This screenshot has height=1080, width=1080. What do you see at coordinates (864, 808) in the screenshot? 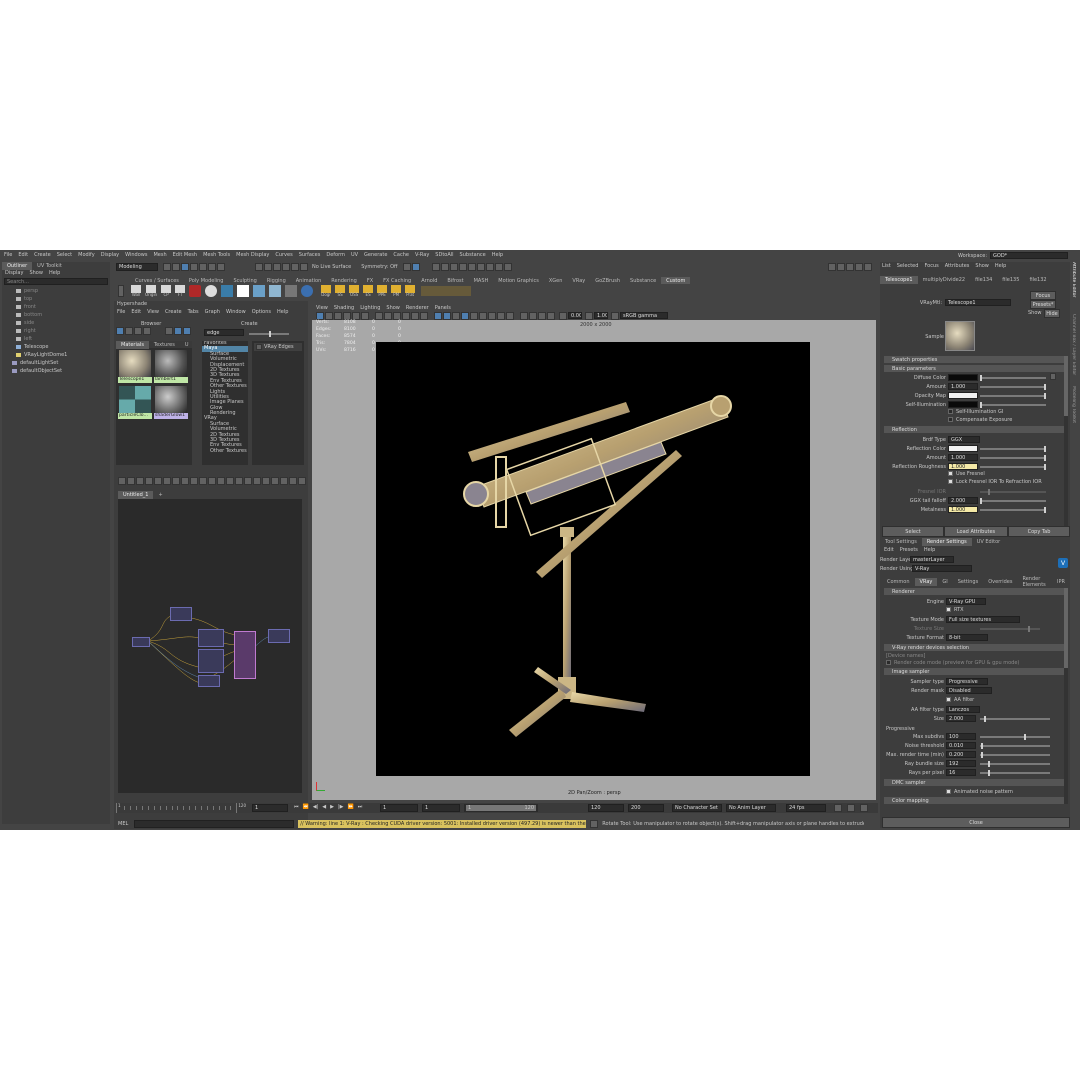
I see `anim-prefs-icon` at bounding box center [864, 808].